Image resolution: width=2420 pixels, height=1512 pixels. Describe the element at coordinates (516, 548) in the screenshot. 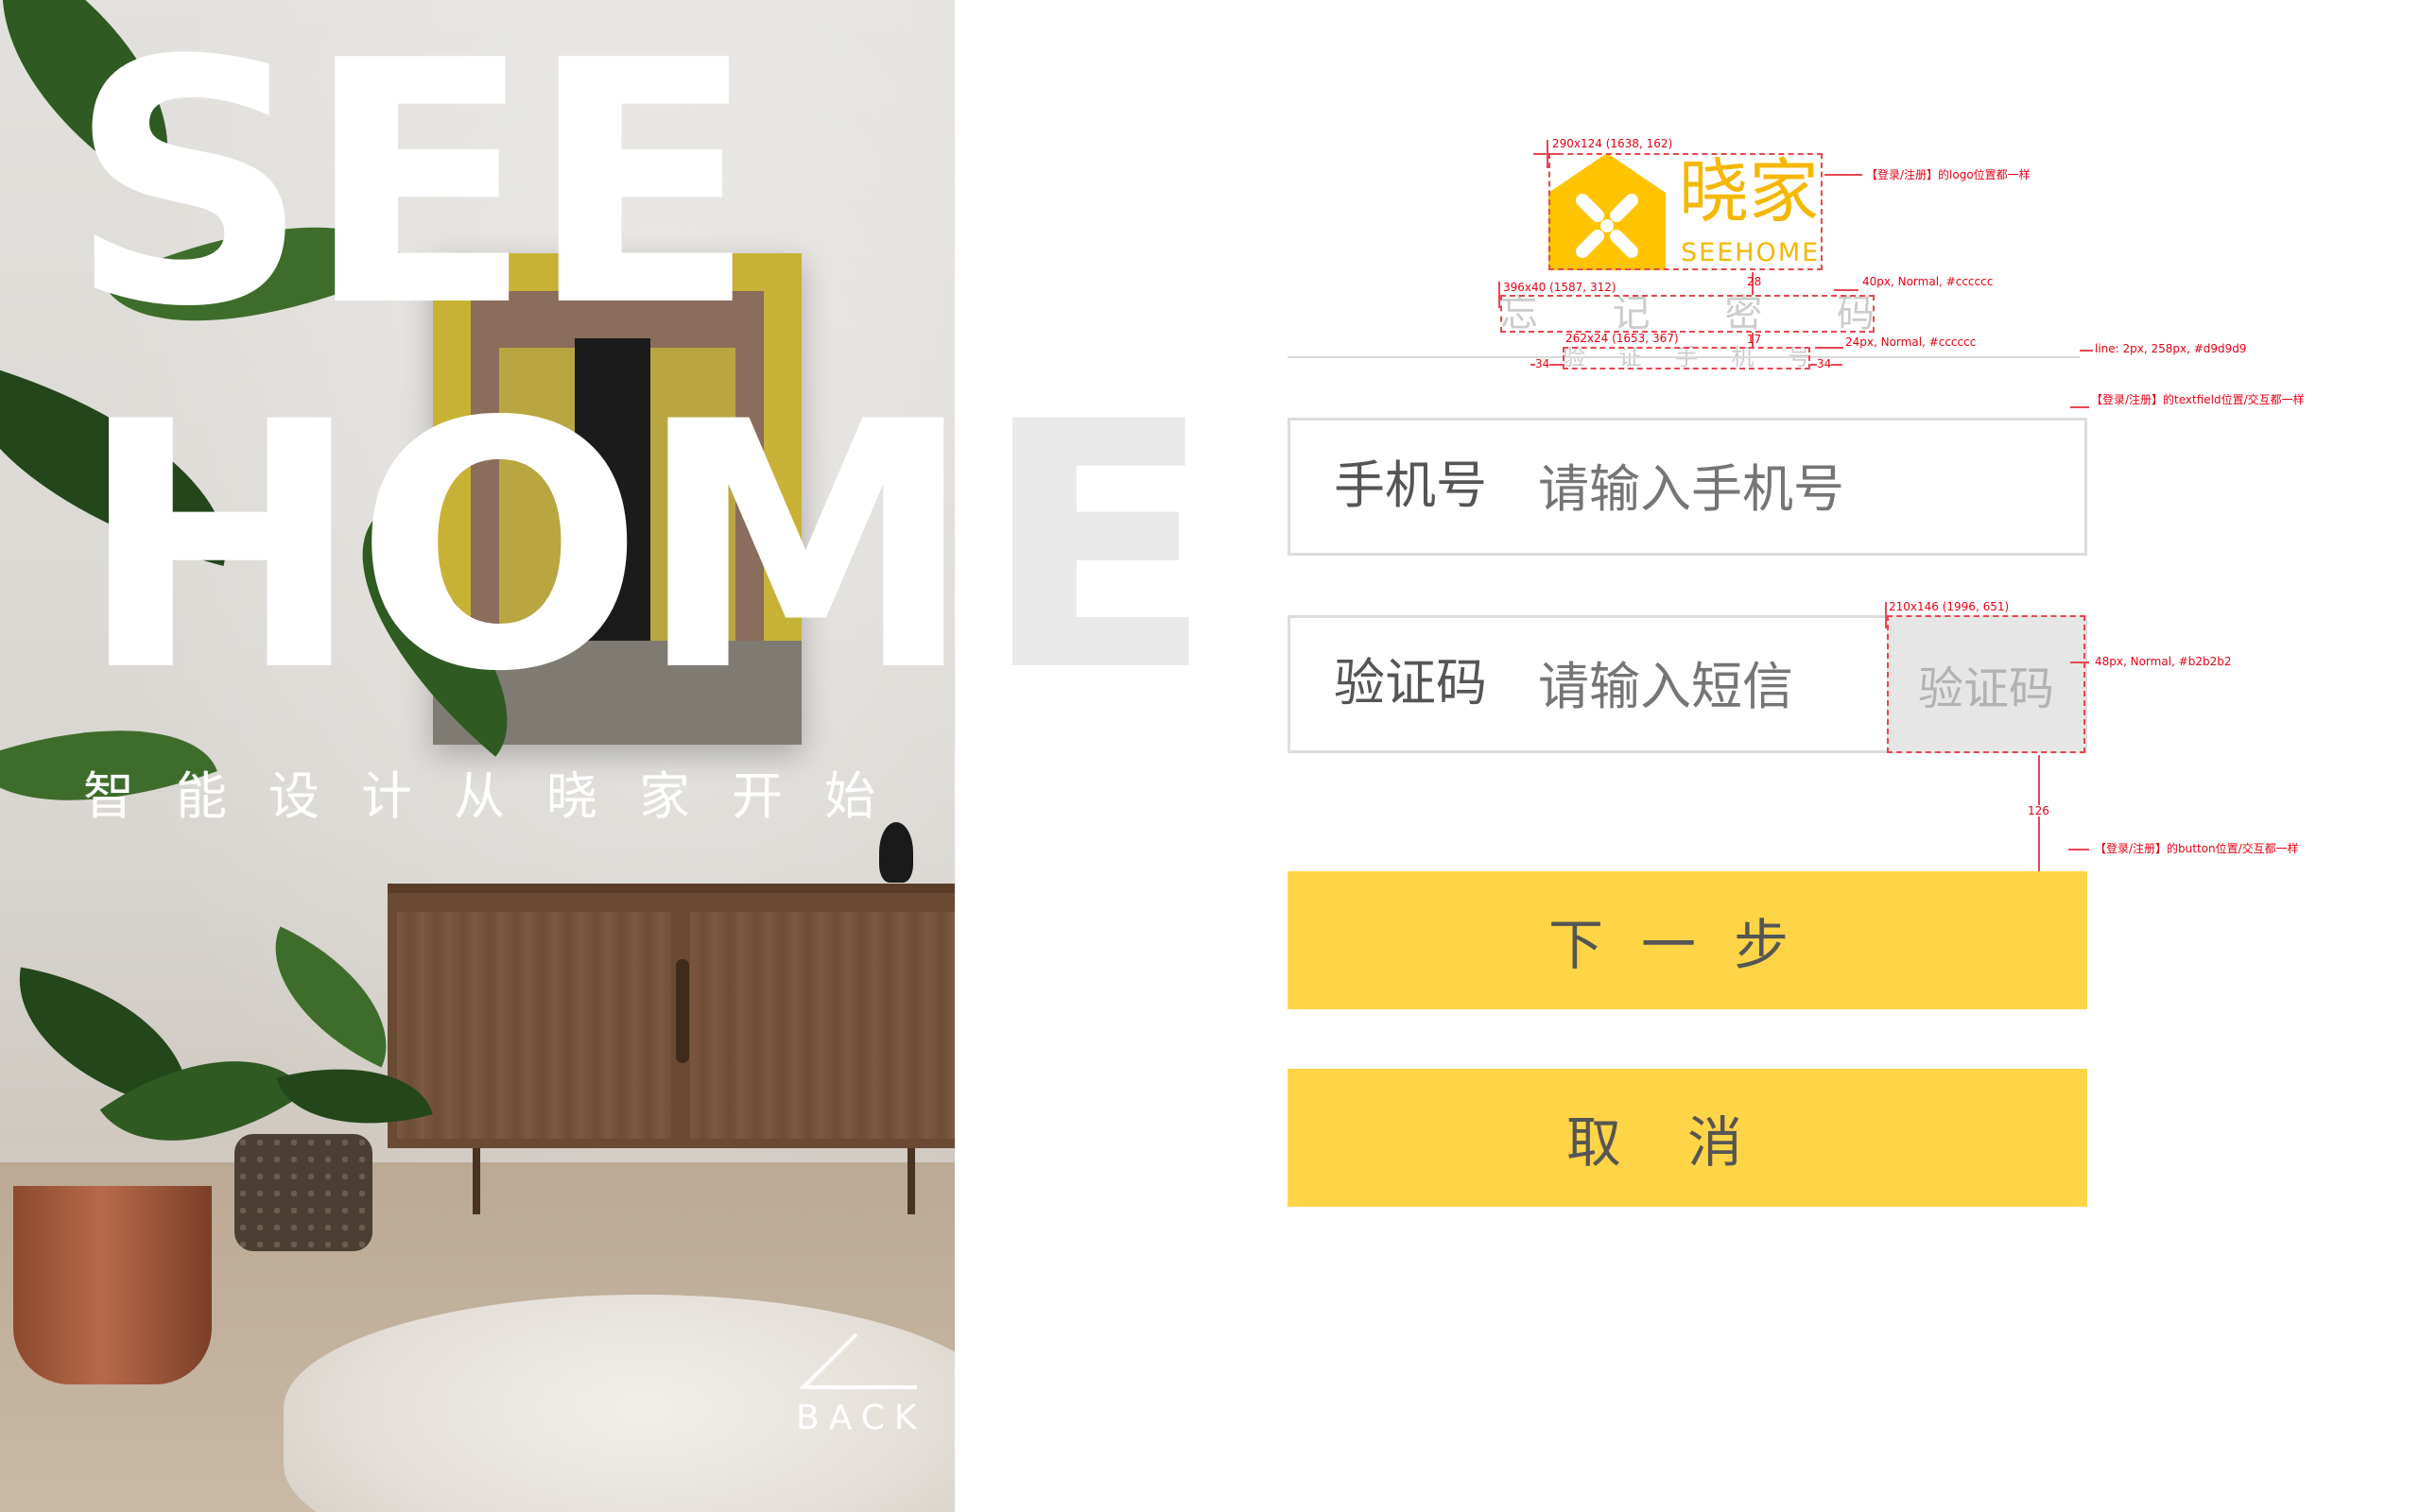

I see `hero-title-home: HOM` at that location.